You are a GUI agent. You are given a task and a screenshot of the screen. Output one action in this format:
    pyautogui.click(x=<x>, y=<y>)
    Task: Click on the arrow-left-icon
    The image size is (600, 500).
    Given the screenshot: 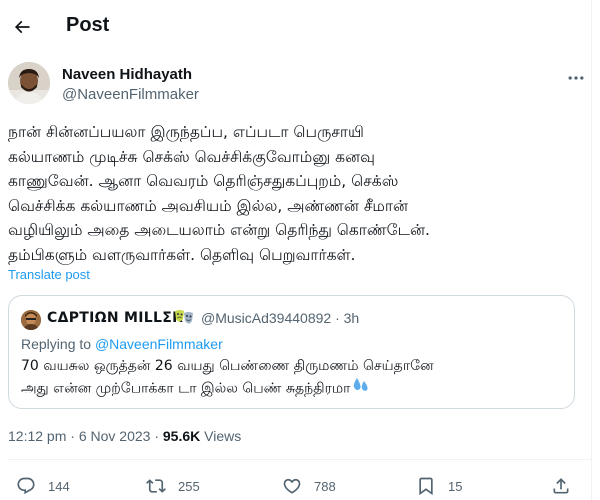 What is the action you would take?
    pyautogui.click(x=22, y=27)
    